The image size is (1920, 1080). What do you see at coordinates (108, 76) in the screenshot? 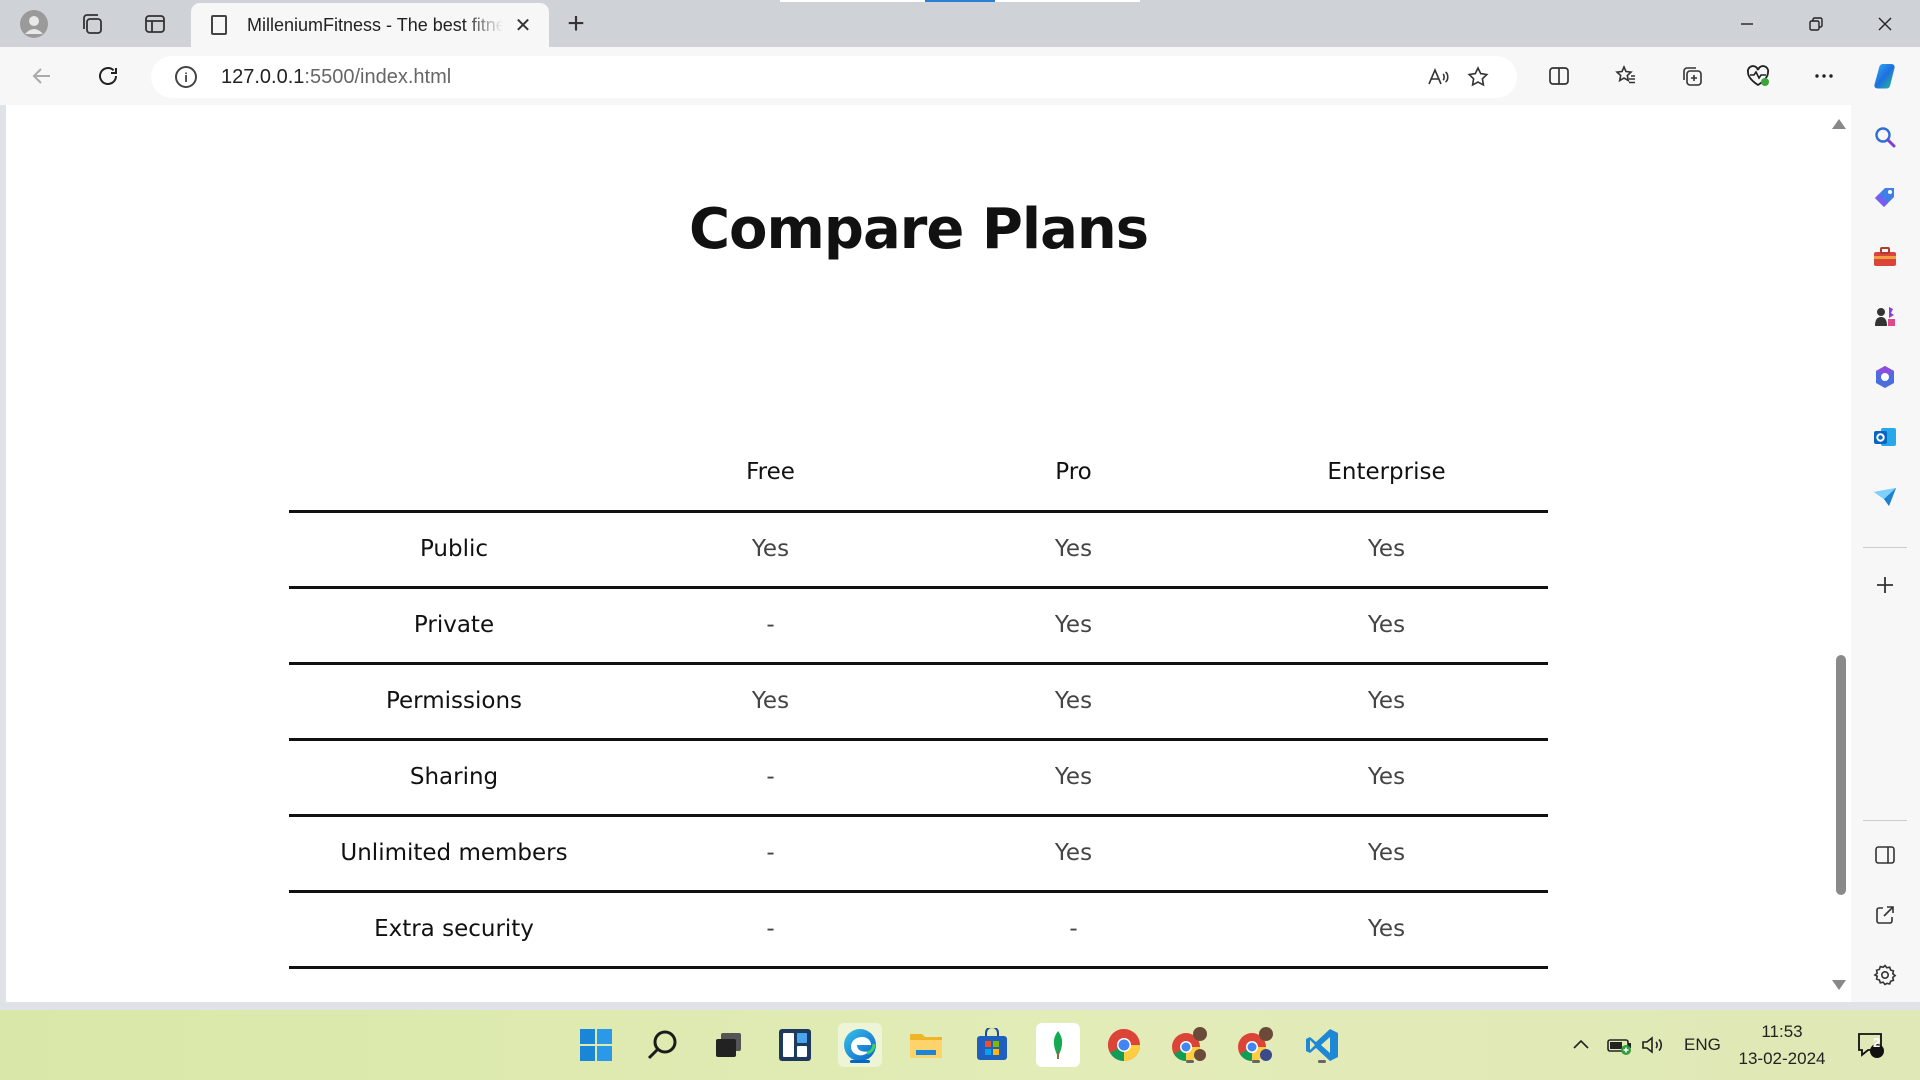
I see `refresh-button` at bounding box center [108, 76].